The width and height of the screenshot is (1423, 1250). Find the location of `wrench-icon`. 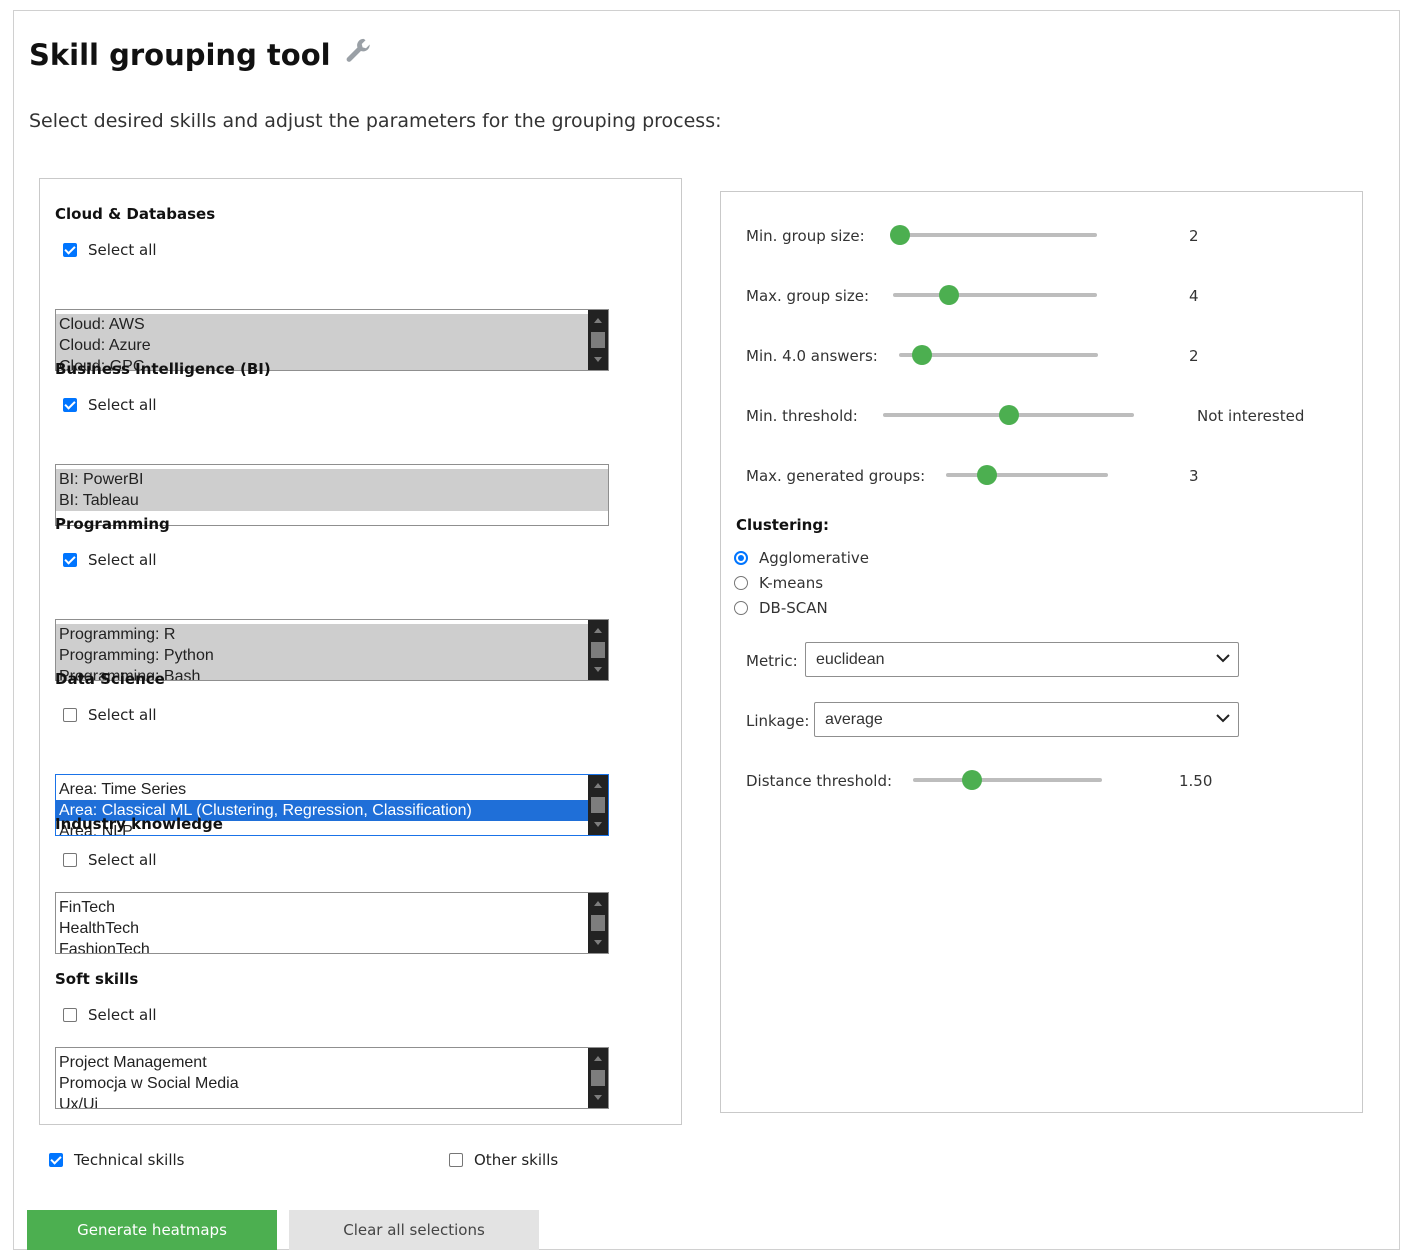

wrench-icon is located at coordinates (358, 54).